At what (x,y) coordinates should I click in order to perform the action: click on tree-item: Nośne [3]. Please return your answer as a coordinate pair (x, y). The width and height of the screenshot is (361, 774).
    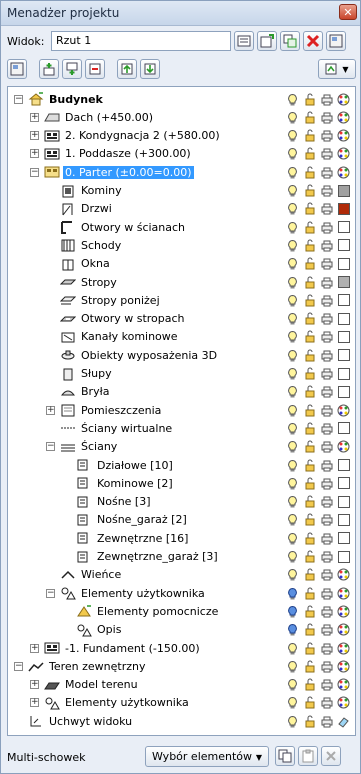
    Looking at the image, I should click on (107, 502).